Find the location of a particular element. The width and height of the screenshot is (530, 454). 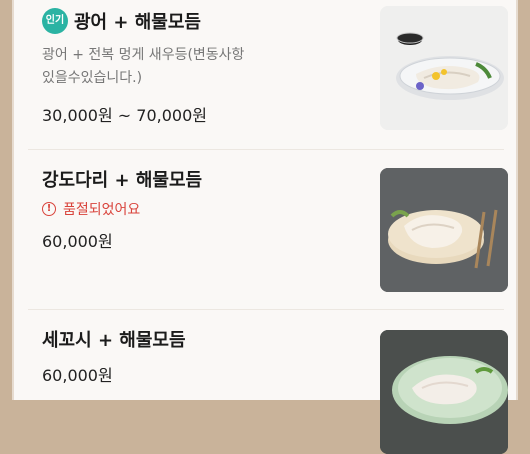

name-row: 인기 광어 + 해물모듬 is located at coordinates (197, 21).